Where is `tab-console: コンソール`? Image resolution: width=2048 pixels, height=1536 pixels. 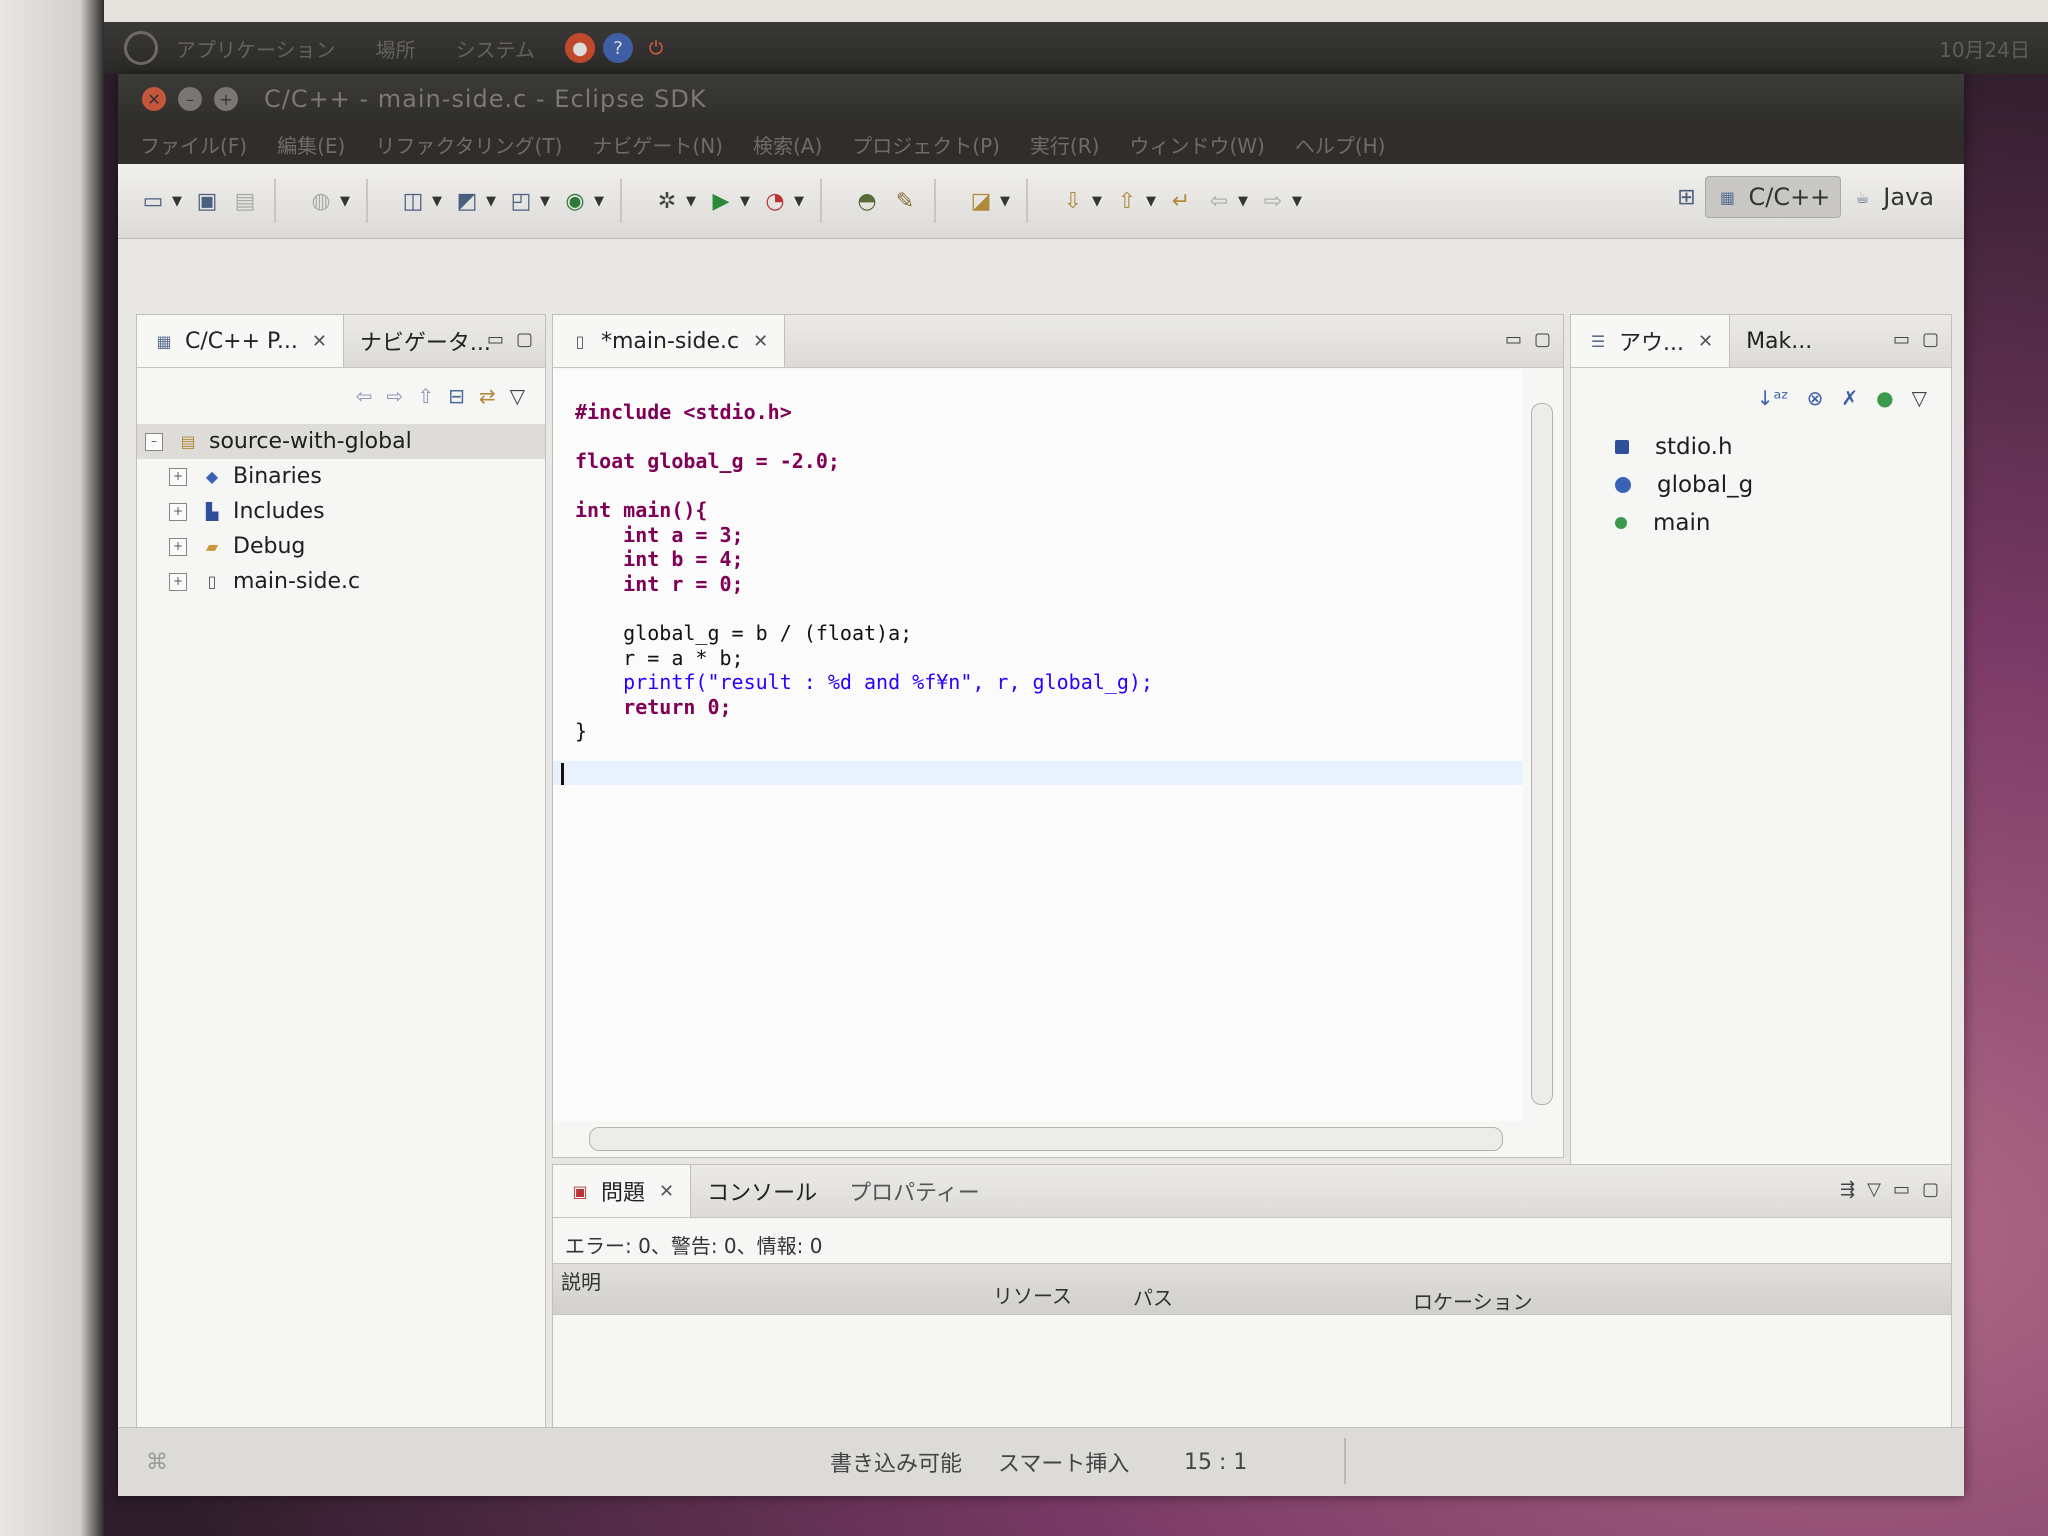
tab-console: コンソール is located at coordinates (762, 1191).